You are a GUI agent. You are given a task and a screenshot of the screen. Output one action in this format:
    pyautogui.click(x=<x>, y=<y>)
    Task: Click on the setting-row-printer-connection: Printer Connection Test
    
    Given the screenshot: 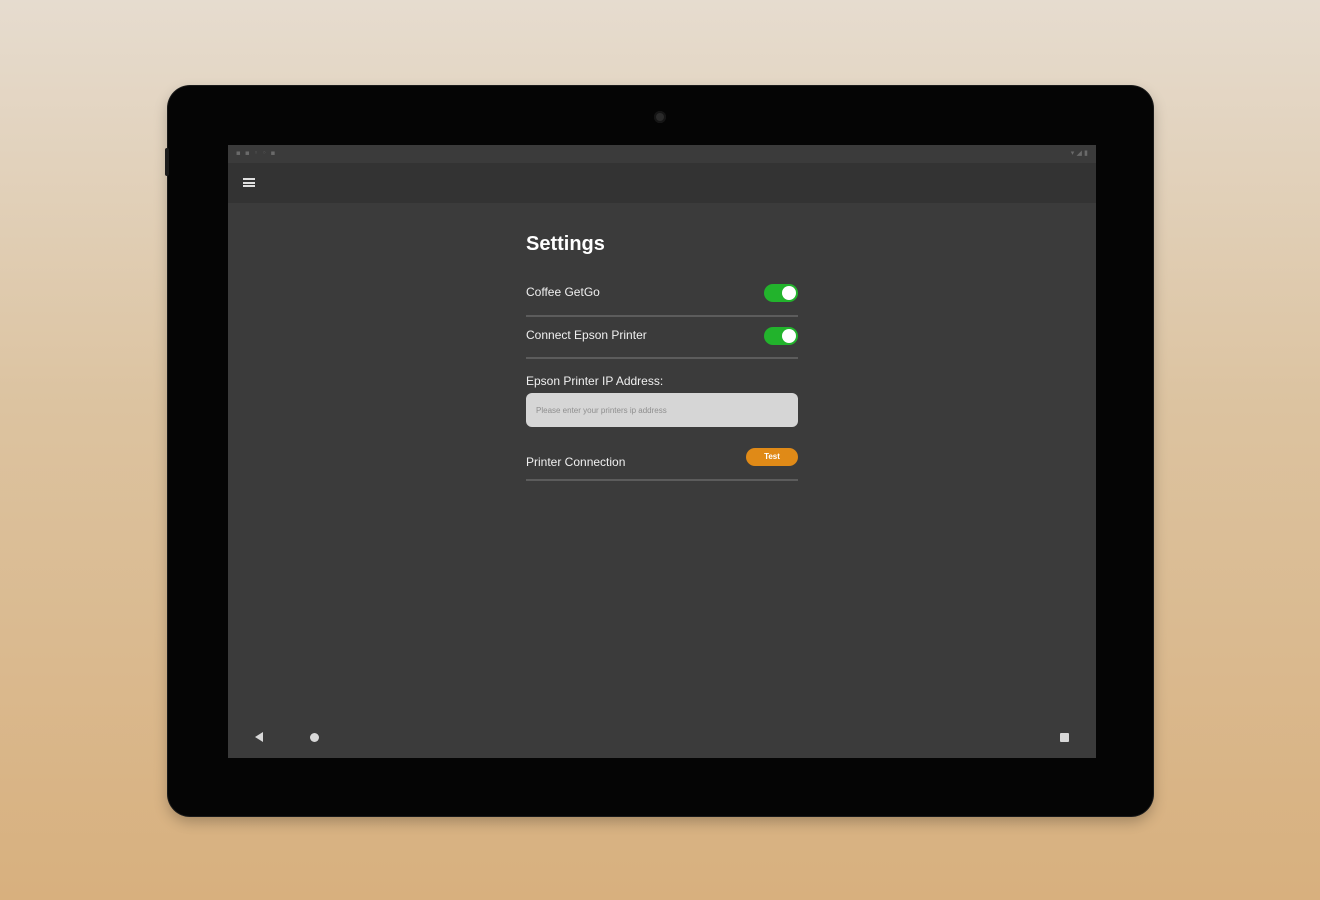 What is the action you would take?
    pyautogui.click(x=662, y=459)
    